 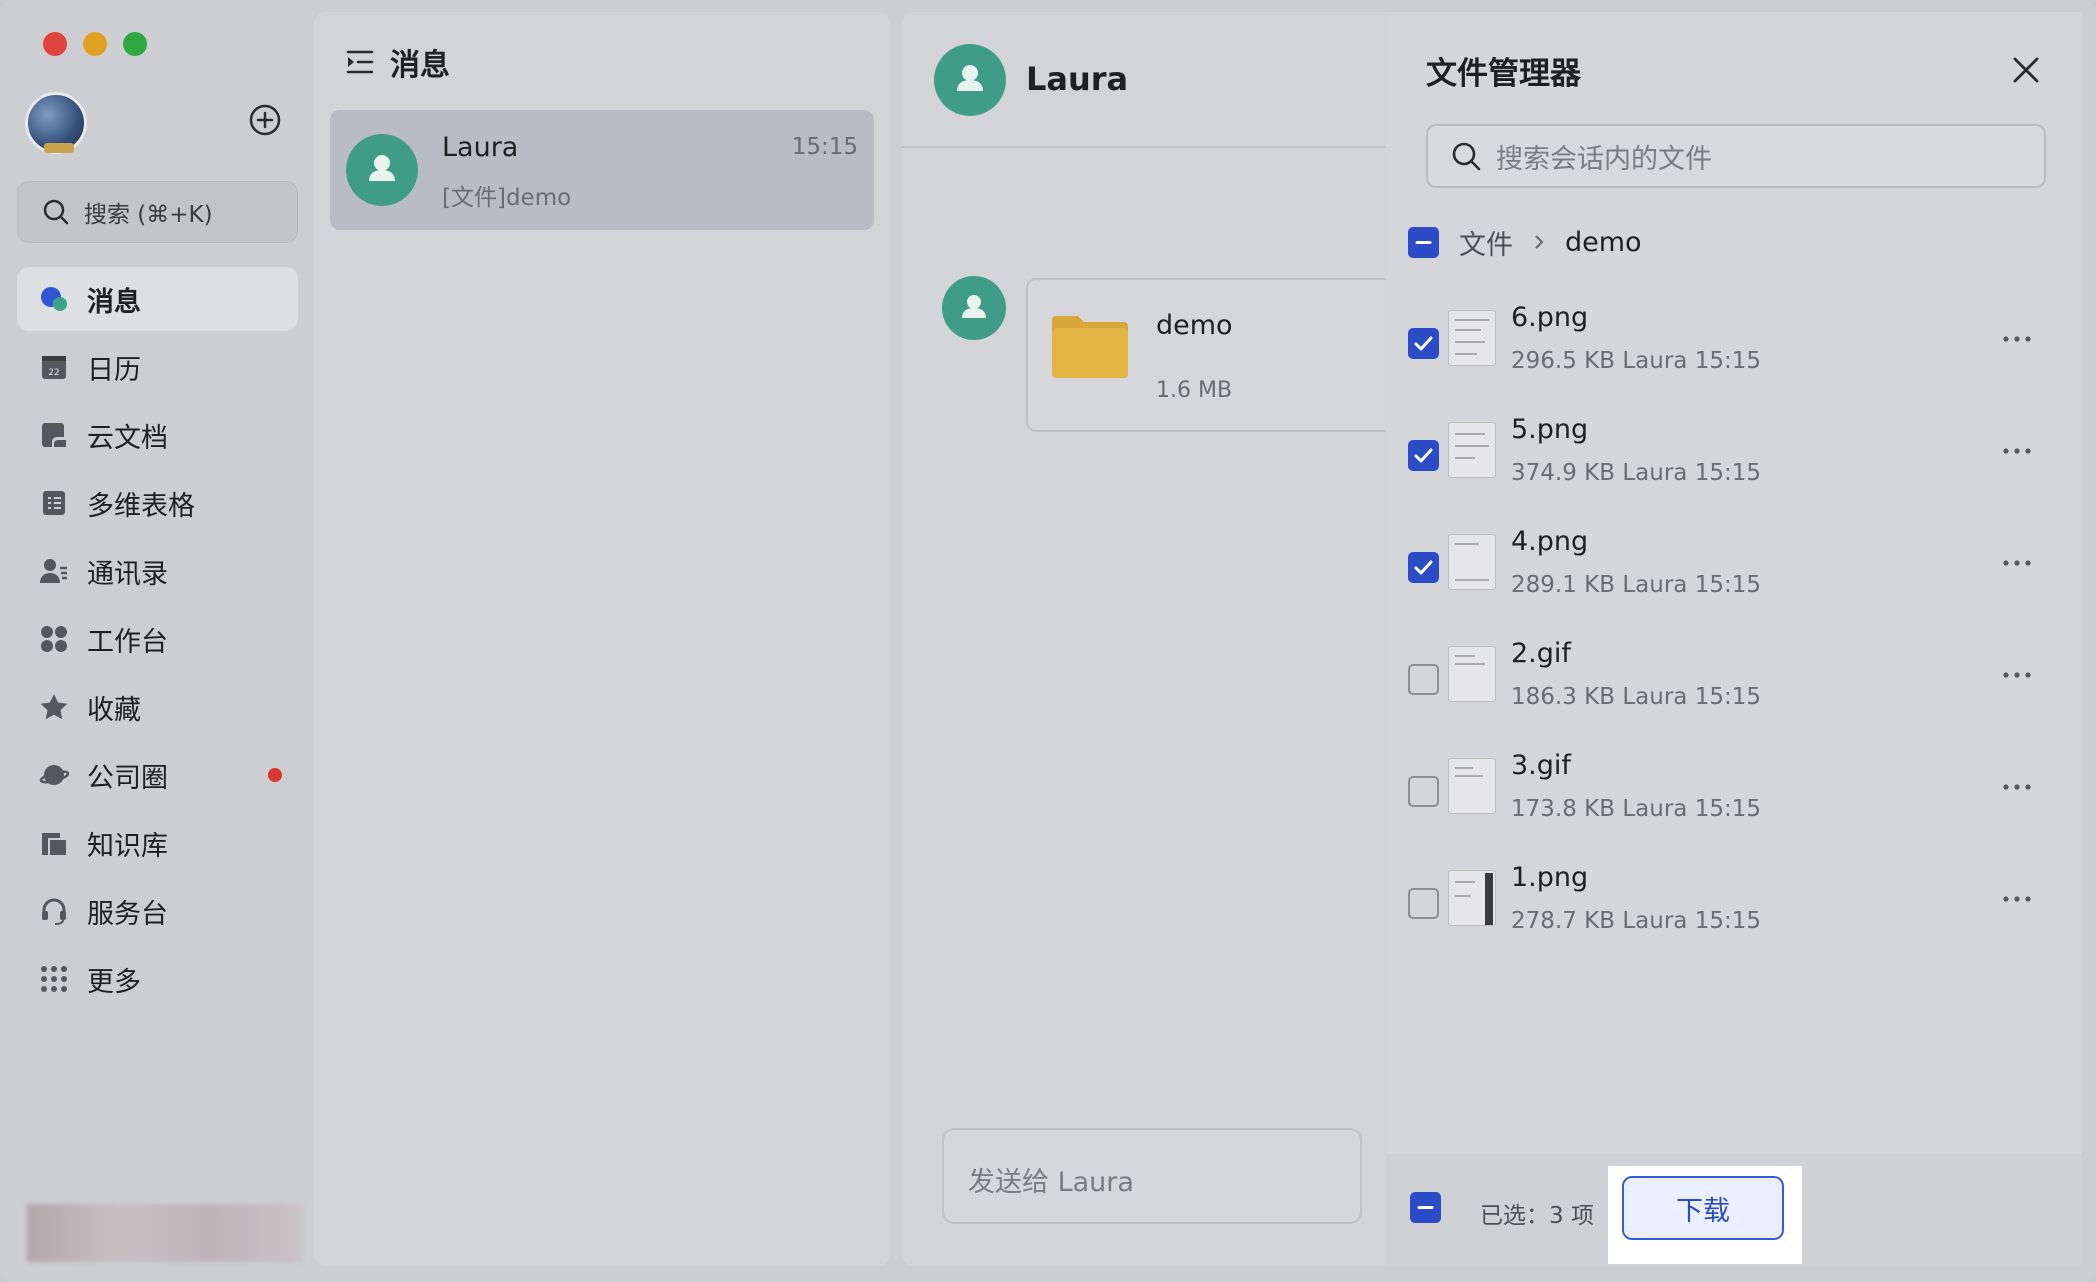 I want to click on sidebar-item-label: 更多, so click(x=114, y=982).